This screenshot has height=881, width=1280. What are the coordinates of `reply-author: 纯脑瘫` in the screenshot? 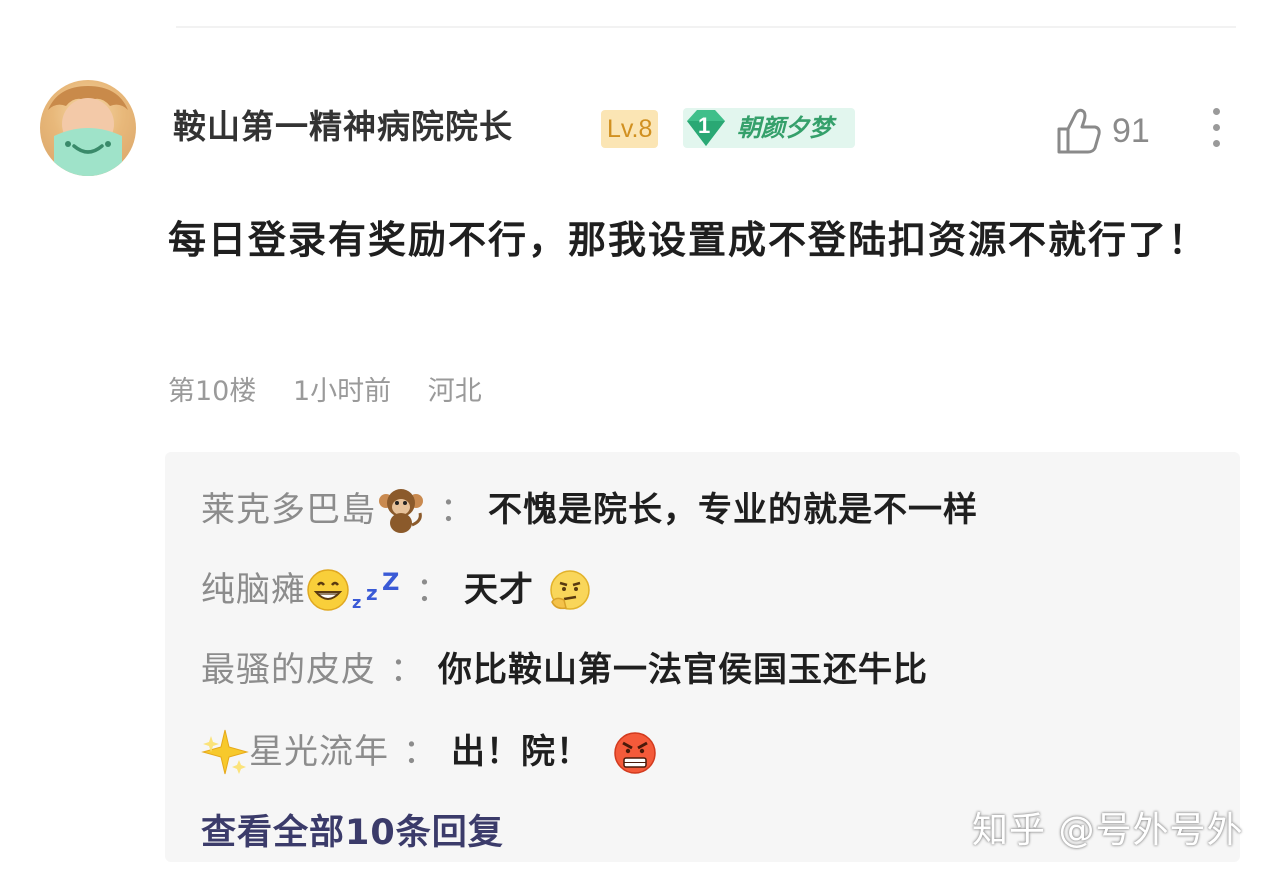 It's located at (253, 590).